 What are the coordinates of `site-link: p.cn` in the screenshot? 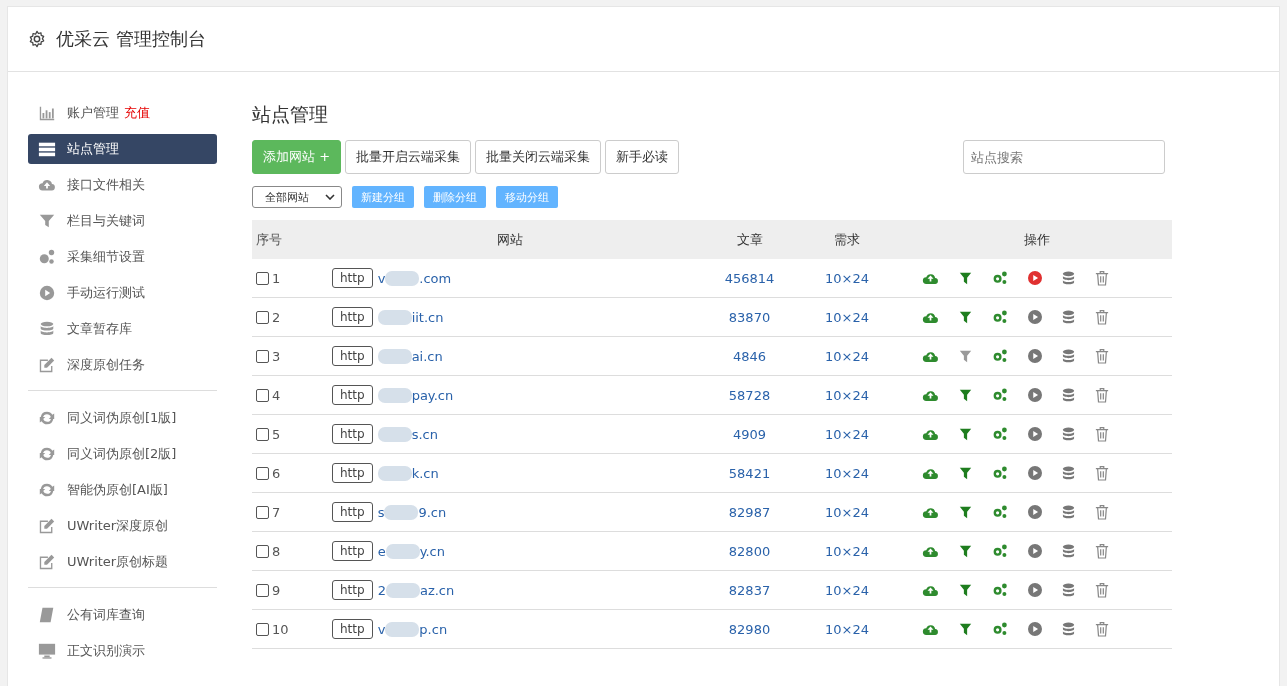 It's located at (433, 629).